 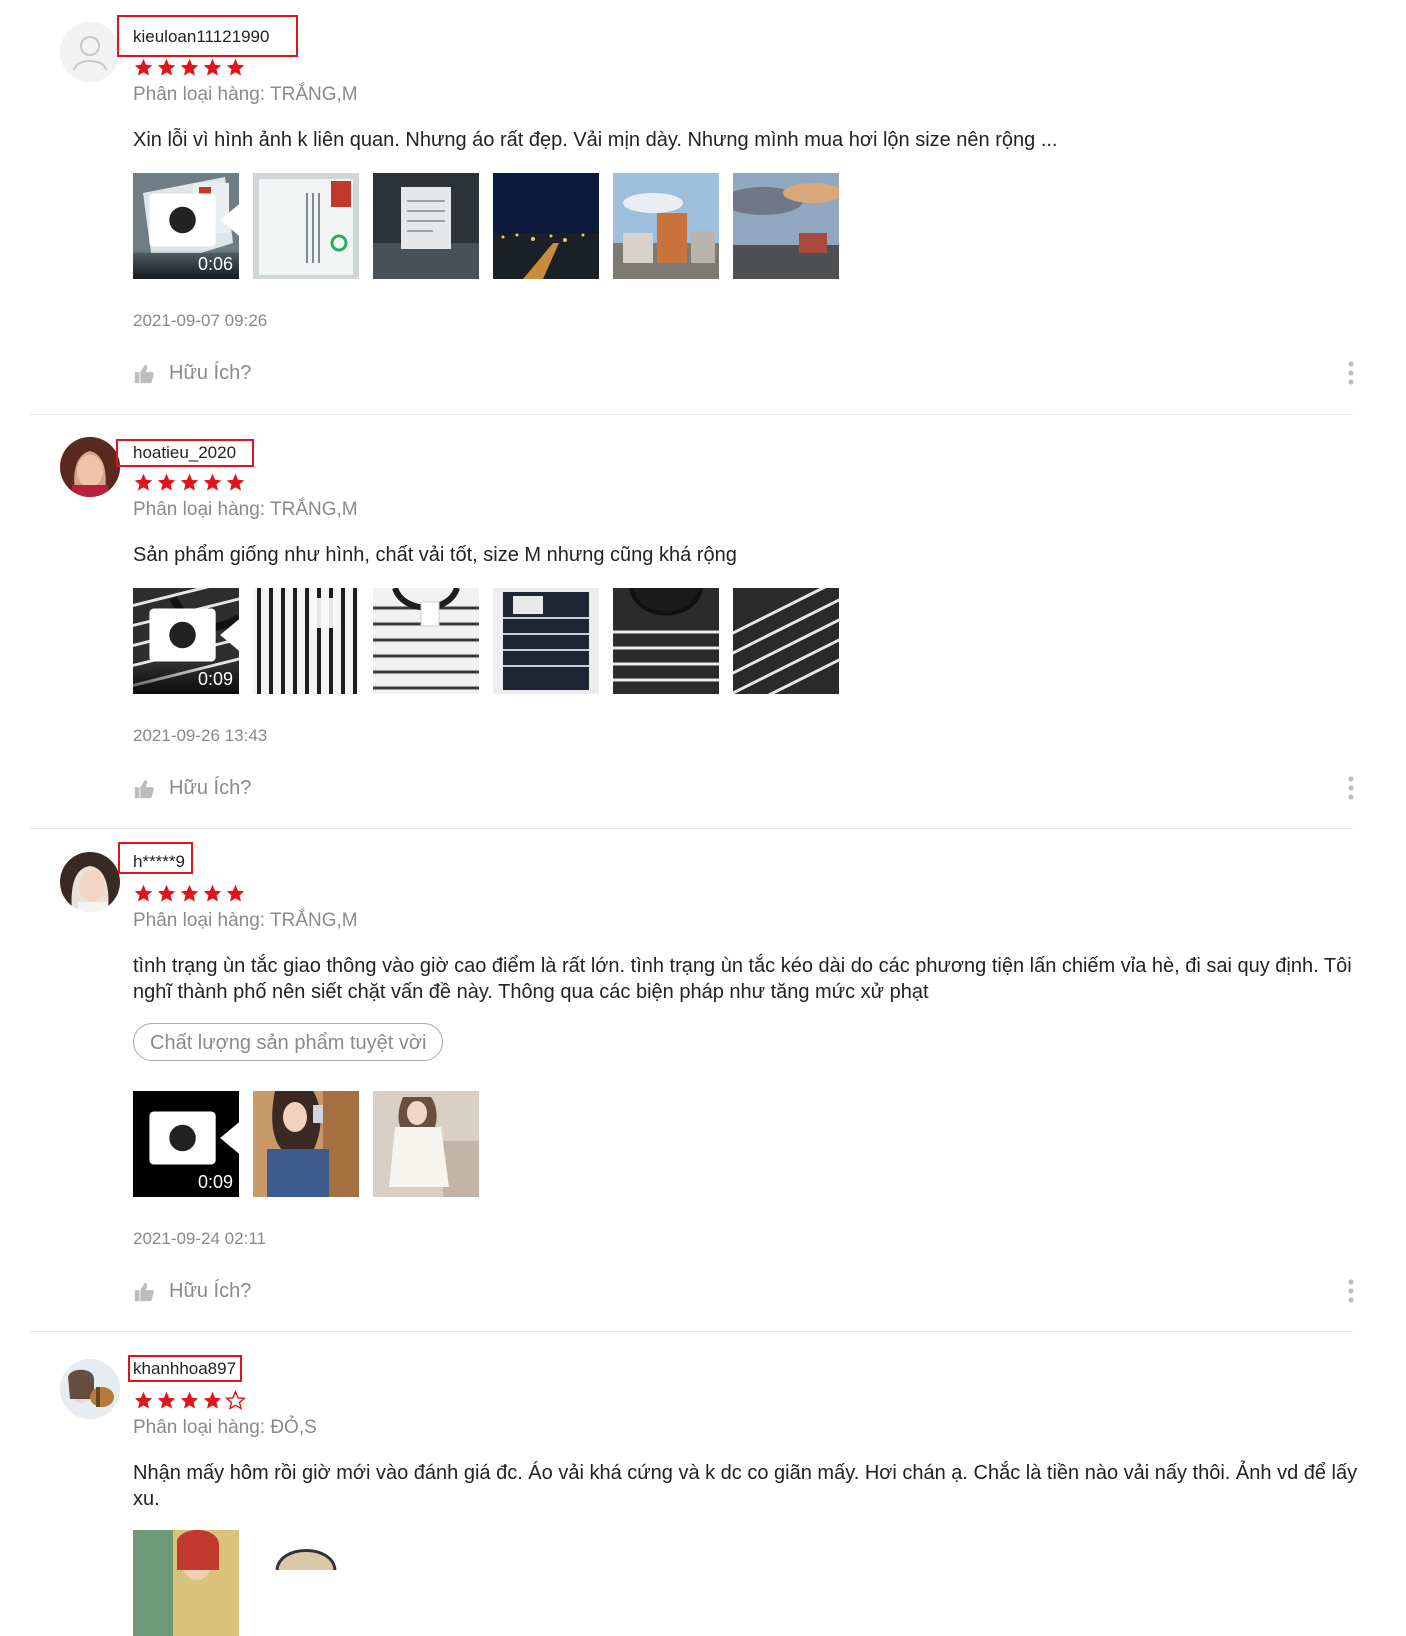 What do you see at coordinates (200, 320) in the screenshot?
I see `review-date: 2021-09-07 09:26` at bounding box center [200, 320].